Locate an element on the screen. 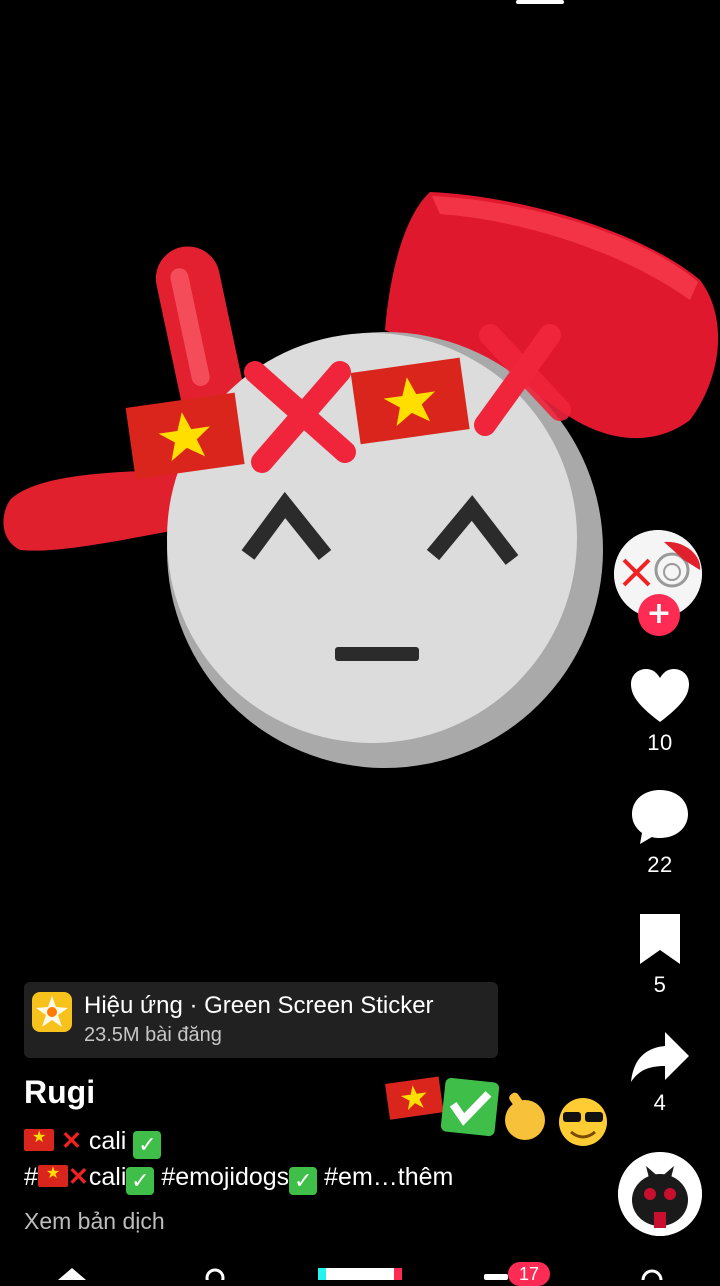  bottom-nav-bar is located at coordinates (360, 1274).